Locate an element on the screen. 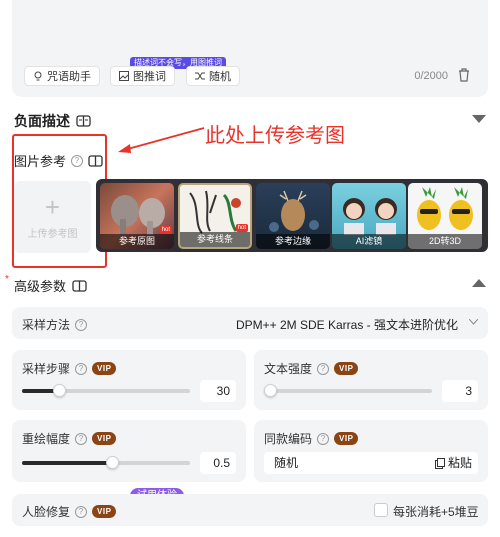  sampler-label: 采样方法 is located at coordinates (46, 325).